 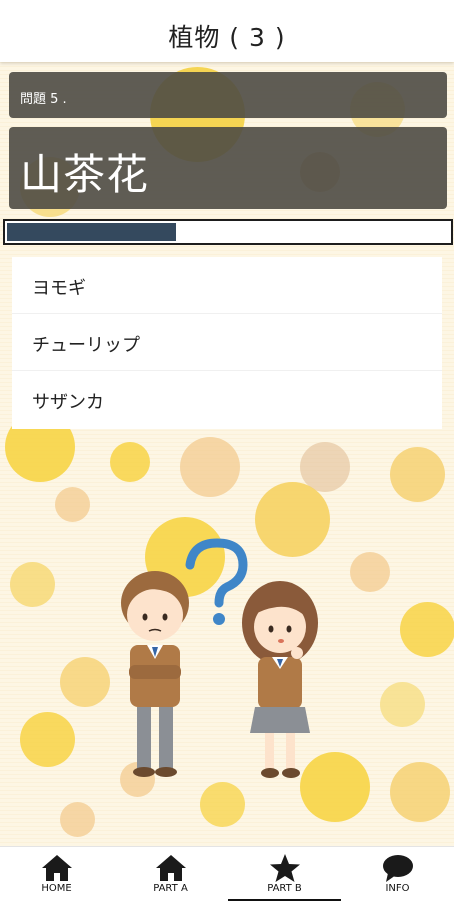 I want to click on question-word: 山茶花, so click(x=85, y=174).